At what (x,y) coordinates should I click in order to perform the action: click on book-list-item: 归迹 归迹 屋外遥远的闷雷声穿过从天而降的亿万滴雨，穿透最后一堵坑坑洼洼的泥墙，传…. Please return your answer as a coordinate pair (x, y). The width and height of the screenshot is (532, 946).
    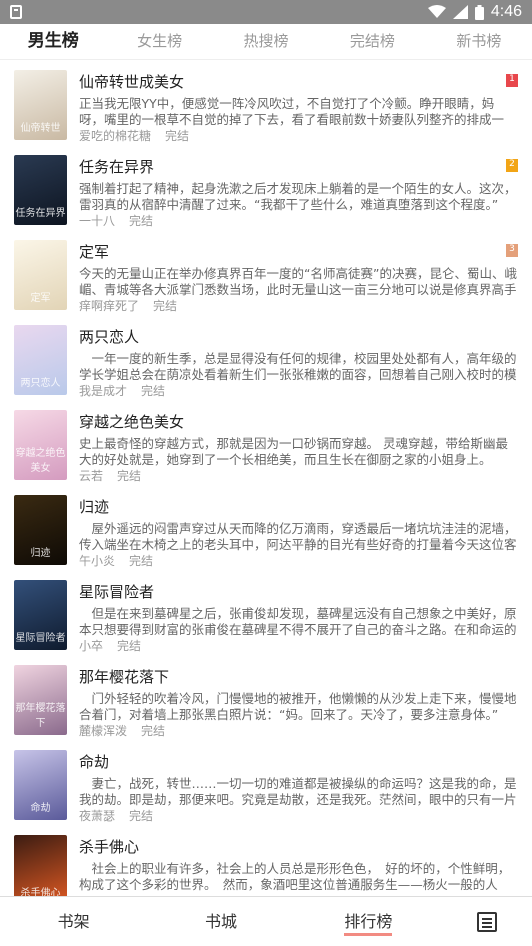
    Looking at the image, I should click on (266, 527).